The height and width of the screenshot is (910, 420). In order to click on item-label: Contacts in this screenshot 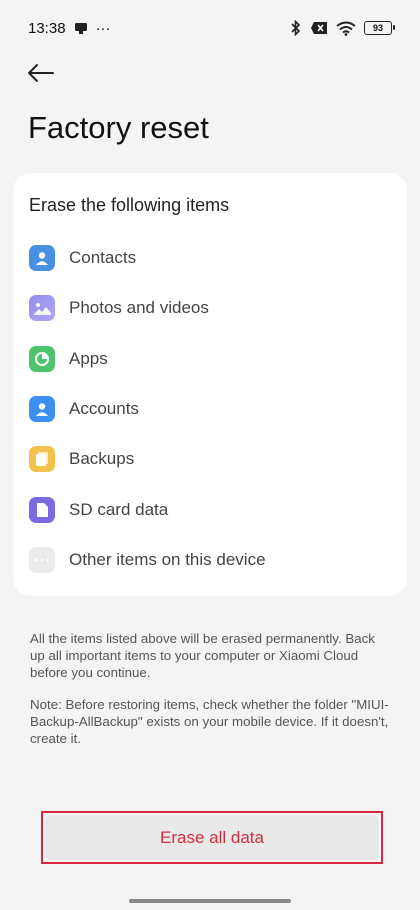, I will do `click(103, 258)`.